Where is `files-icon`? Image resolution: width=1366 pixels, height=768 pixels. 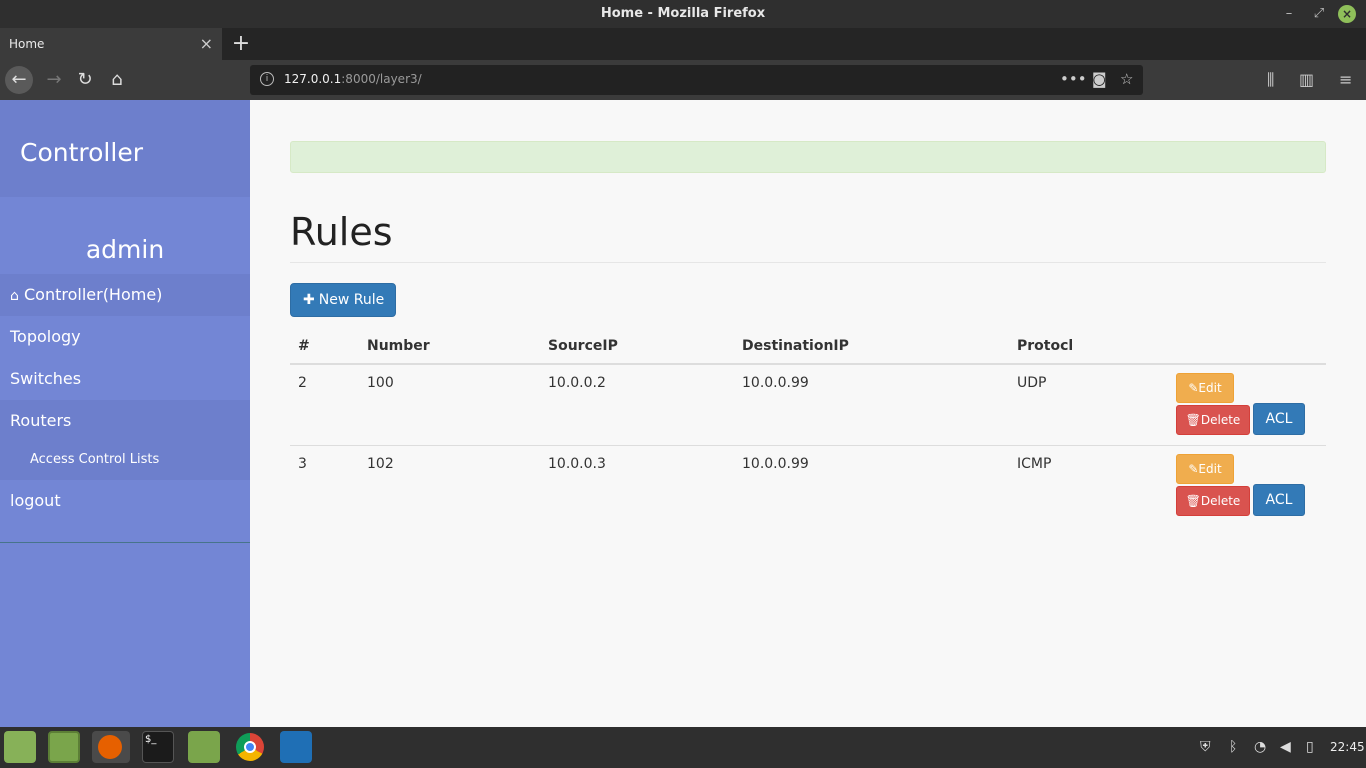 files-icon is located at coordinates (204, 747).